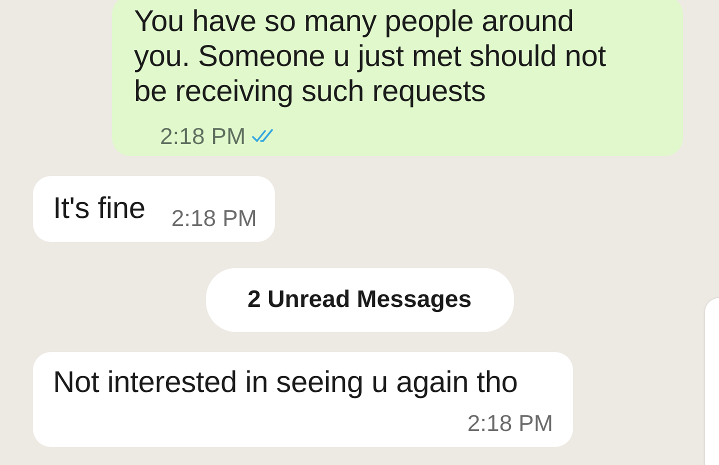 This screenshot has width=719, height=465. I want to click on message-text: You have so many people around you. Someone u just met should not be receiving such requests, so click(370, 56).